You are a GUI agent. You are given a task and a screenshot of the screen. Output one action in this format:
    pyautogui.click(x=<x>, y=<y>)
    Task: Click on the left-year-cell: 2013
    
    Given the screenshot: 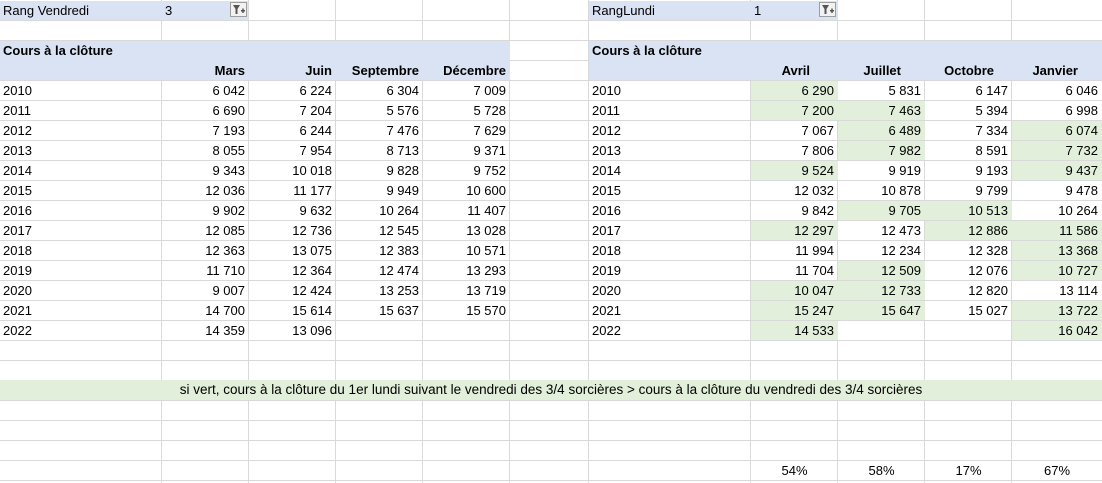 What is the action you would take?
    pyautogui.click(x=17, y=150)
    